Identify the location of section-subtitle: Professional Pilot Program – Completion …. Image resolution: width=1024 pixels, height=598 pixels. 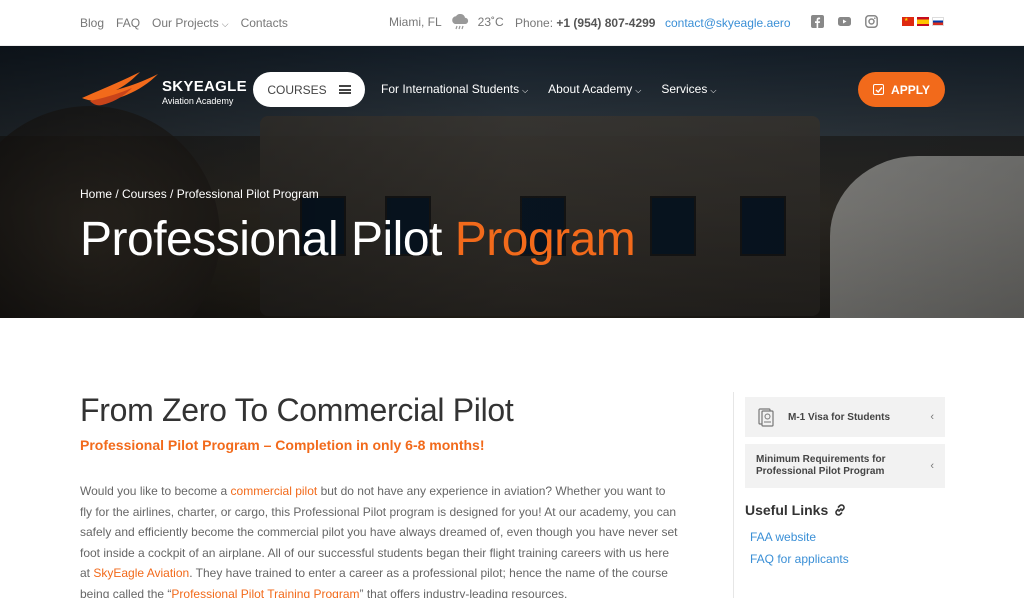
(282, 445).